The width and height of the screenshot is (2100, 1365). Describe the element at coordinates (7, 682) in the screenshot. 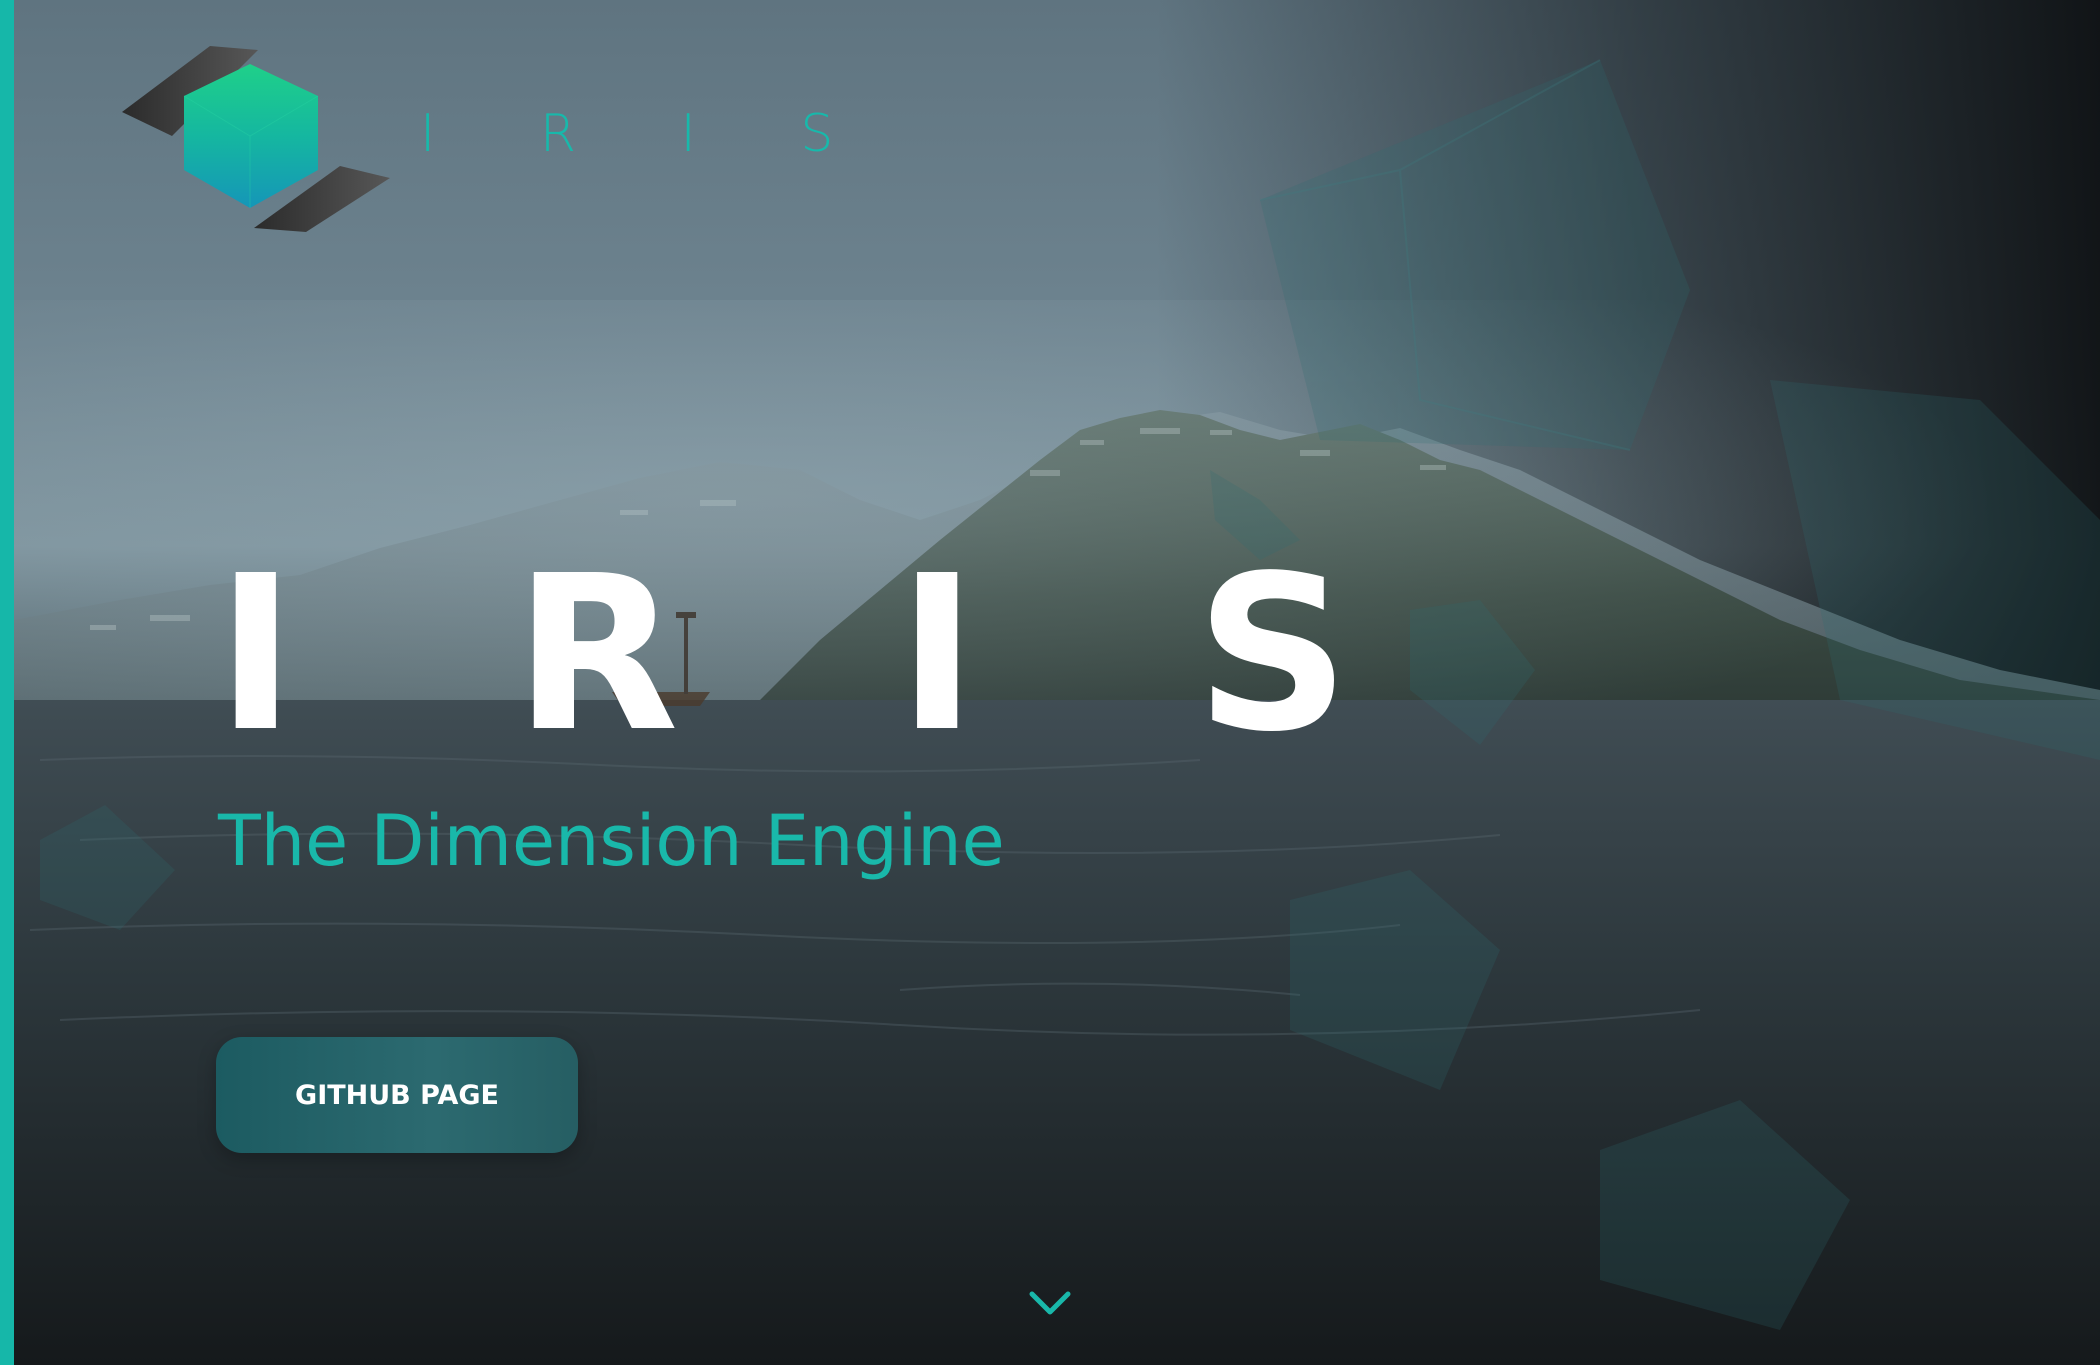

I see `accent-bar` at that location.